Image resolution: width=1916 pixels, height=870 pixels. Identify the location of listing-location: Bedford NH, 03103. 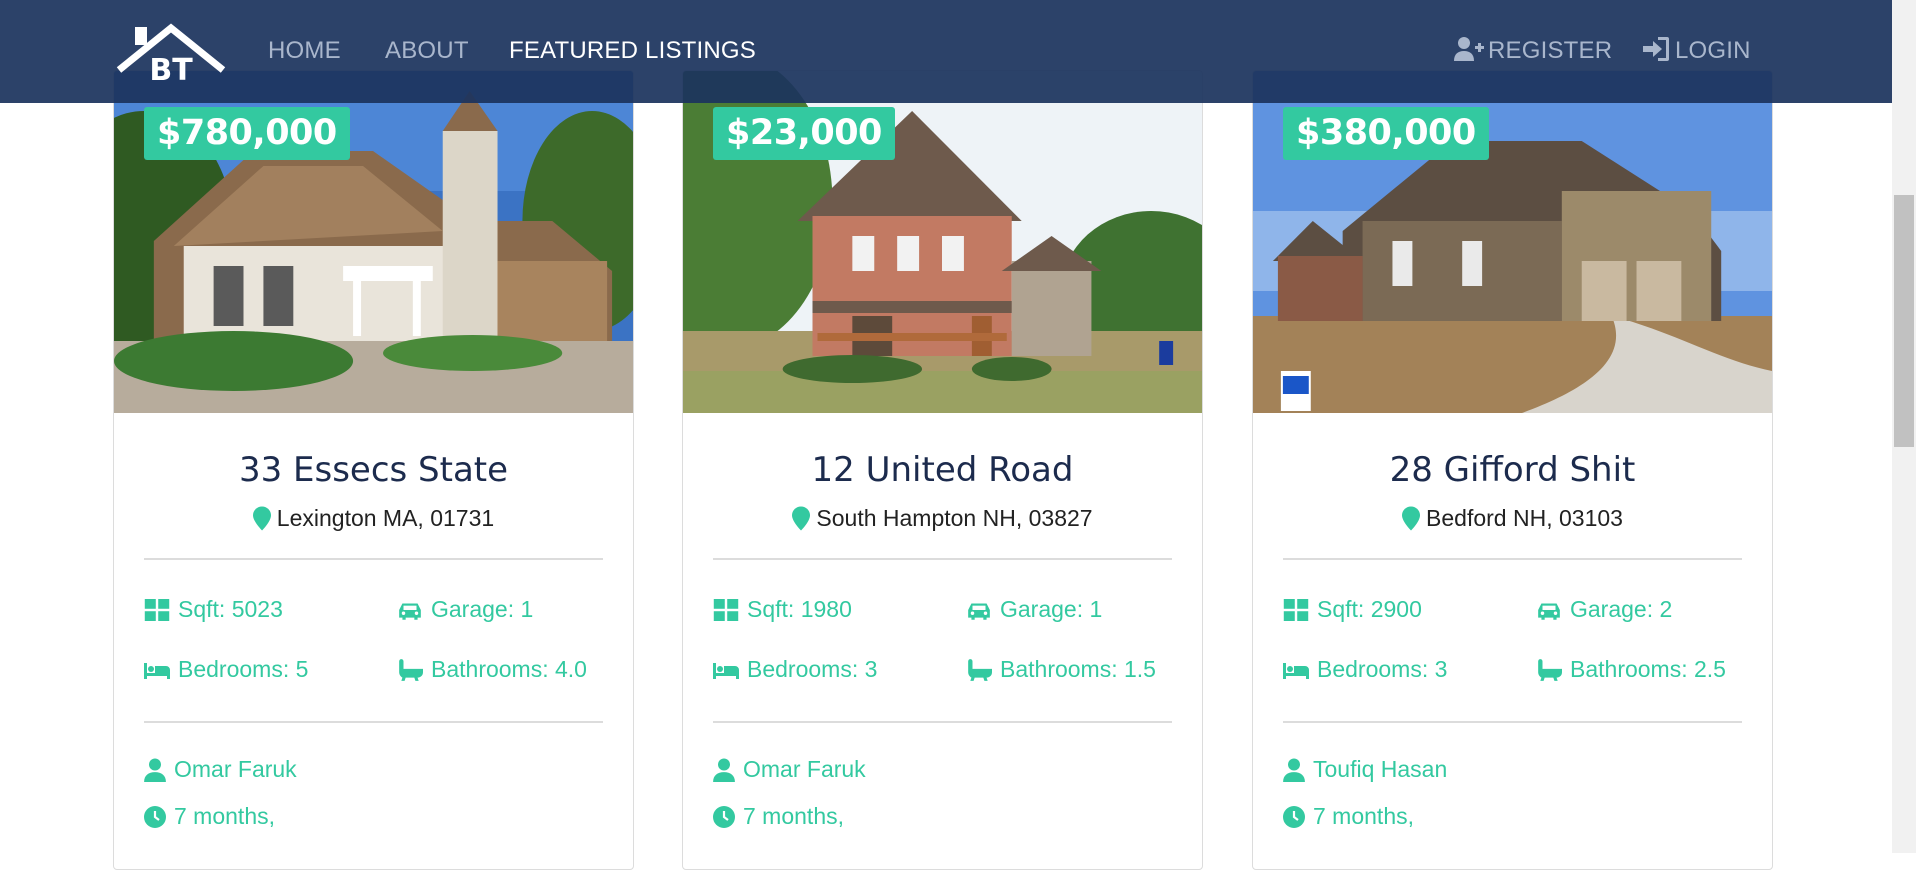
(1512, 518).